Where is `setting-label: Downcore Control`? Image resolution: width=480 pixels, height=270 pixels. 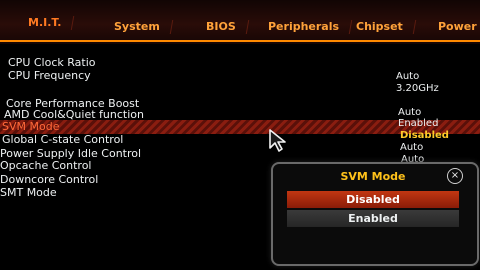
setting-label: Downcore Control is located at coordinates (49, 179).